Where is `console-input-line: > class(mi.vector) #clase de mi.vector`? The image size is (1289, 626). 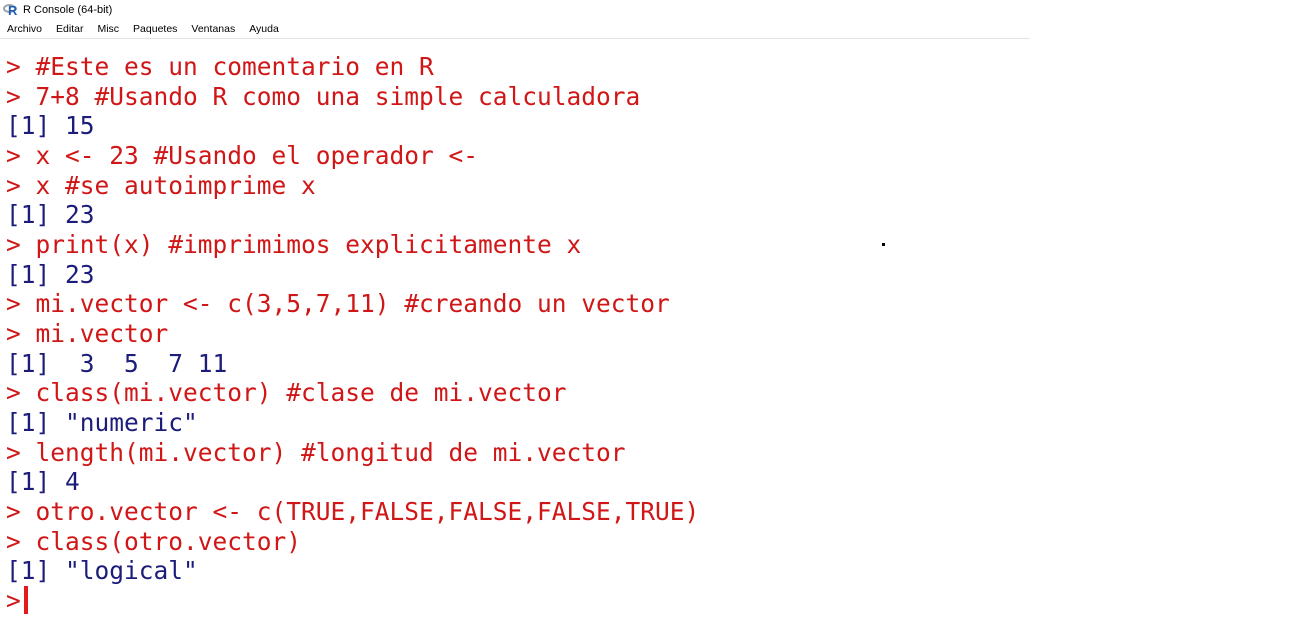 console-input-line: > class(mi.vector) #clase de mi.vector is located at coordinates (516, 393).